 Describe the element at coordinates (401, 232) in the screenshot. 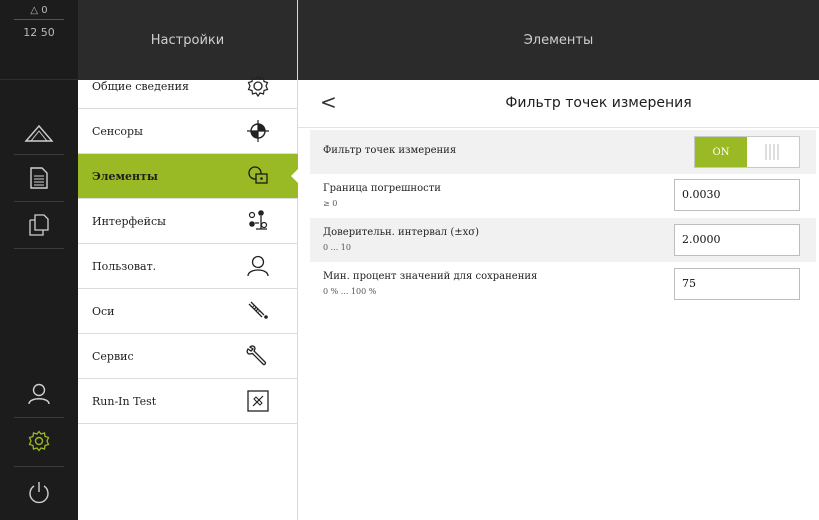

I see `confidence-interval-label: Доверительн. интервал (±xσ)` at that location.